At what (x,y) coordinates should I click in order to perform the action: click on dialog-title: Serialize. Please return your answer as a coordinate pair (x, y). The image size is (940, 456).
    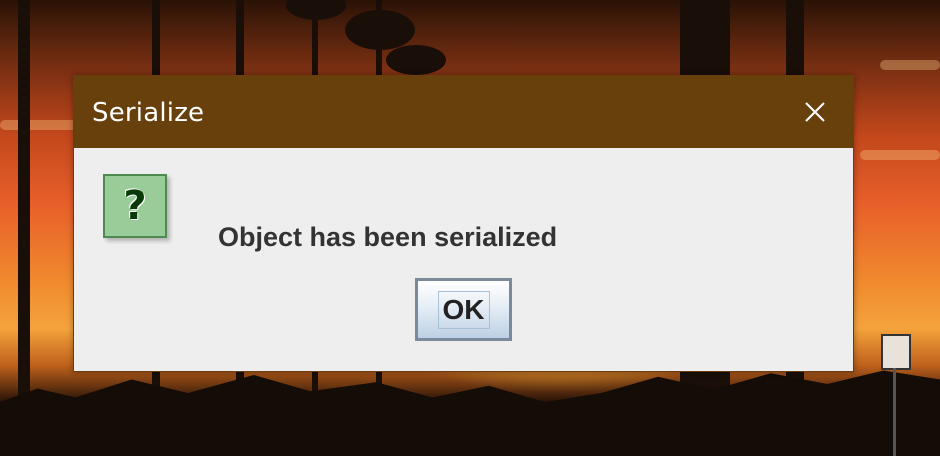
    Looking at the image, I should click on (148, 113).